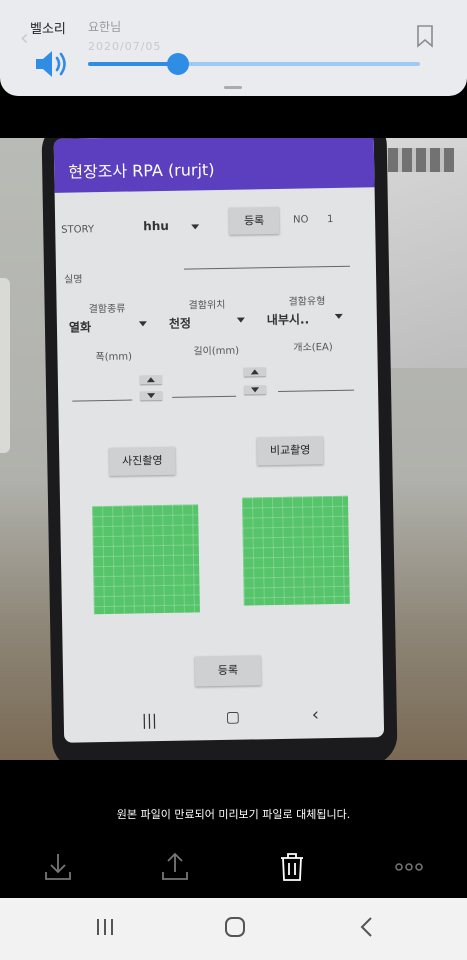  What do you see at coordinates (114, 357) in the screenshot?
I see `width-label: 폭(mm)` at bounding box center [114, 357].